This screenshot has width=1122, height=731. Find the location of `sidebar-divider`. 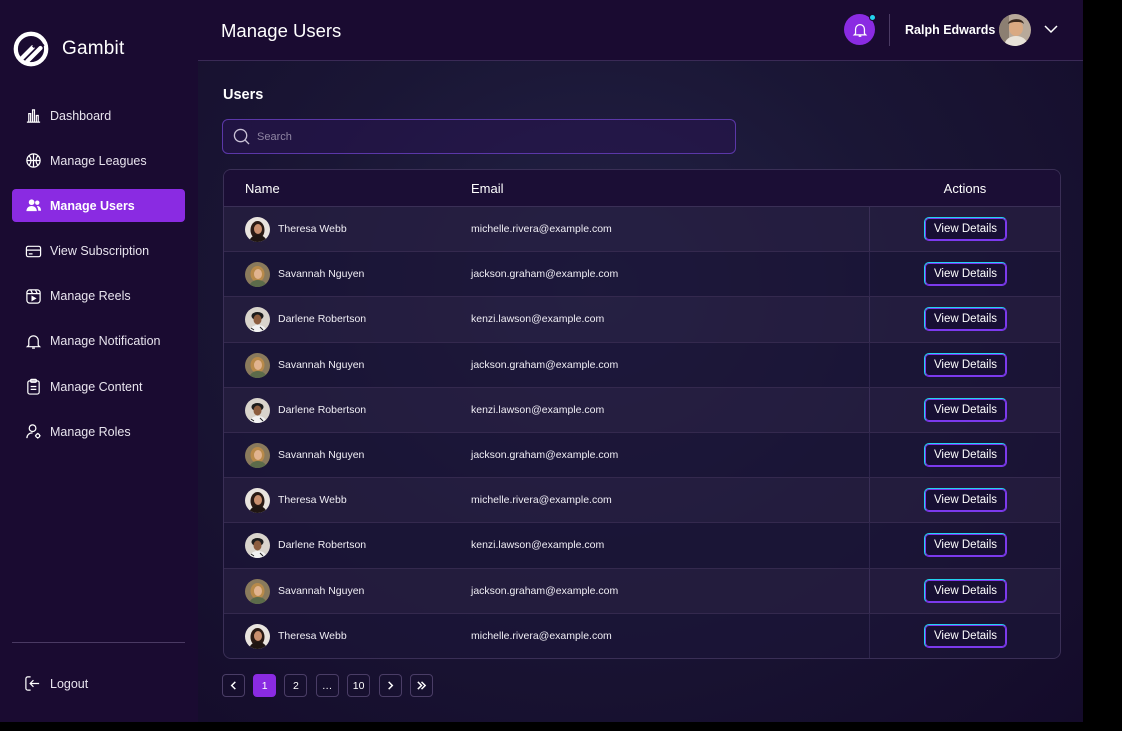

sidebar-divider is located at coordinates (98, 642).